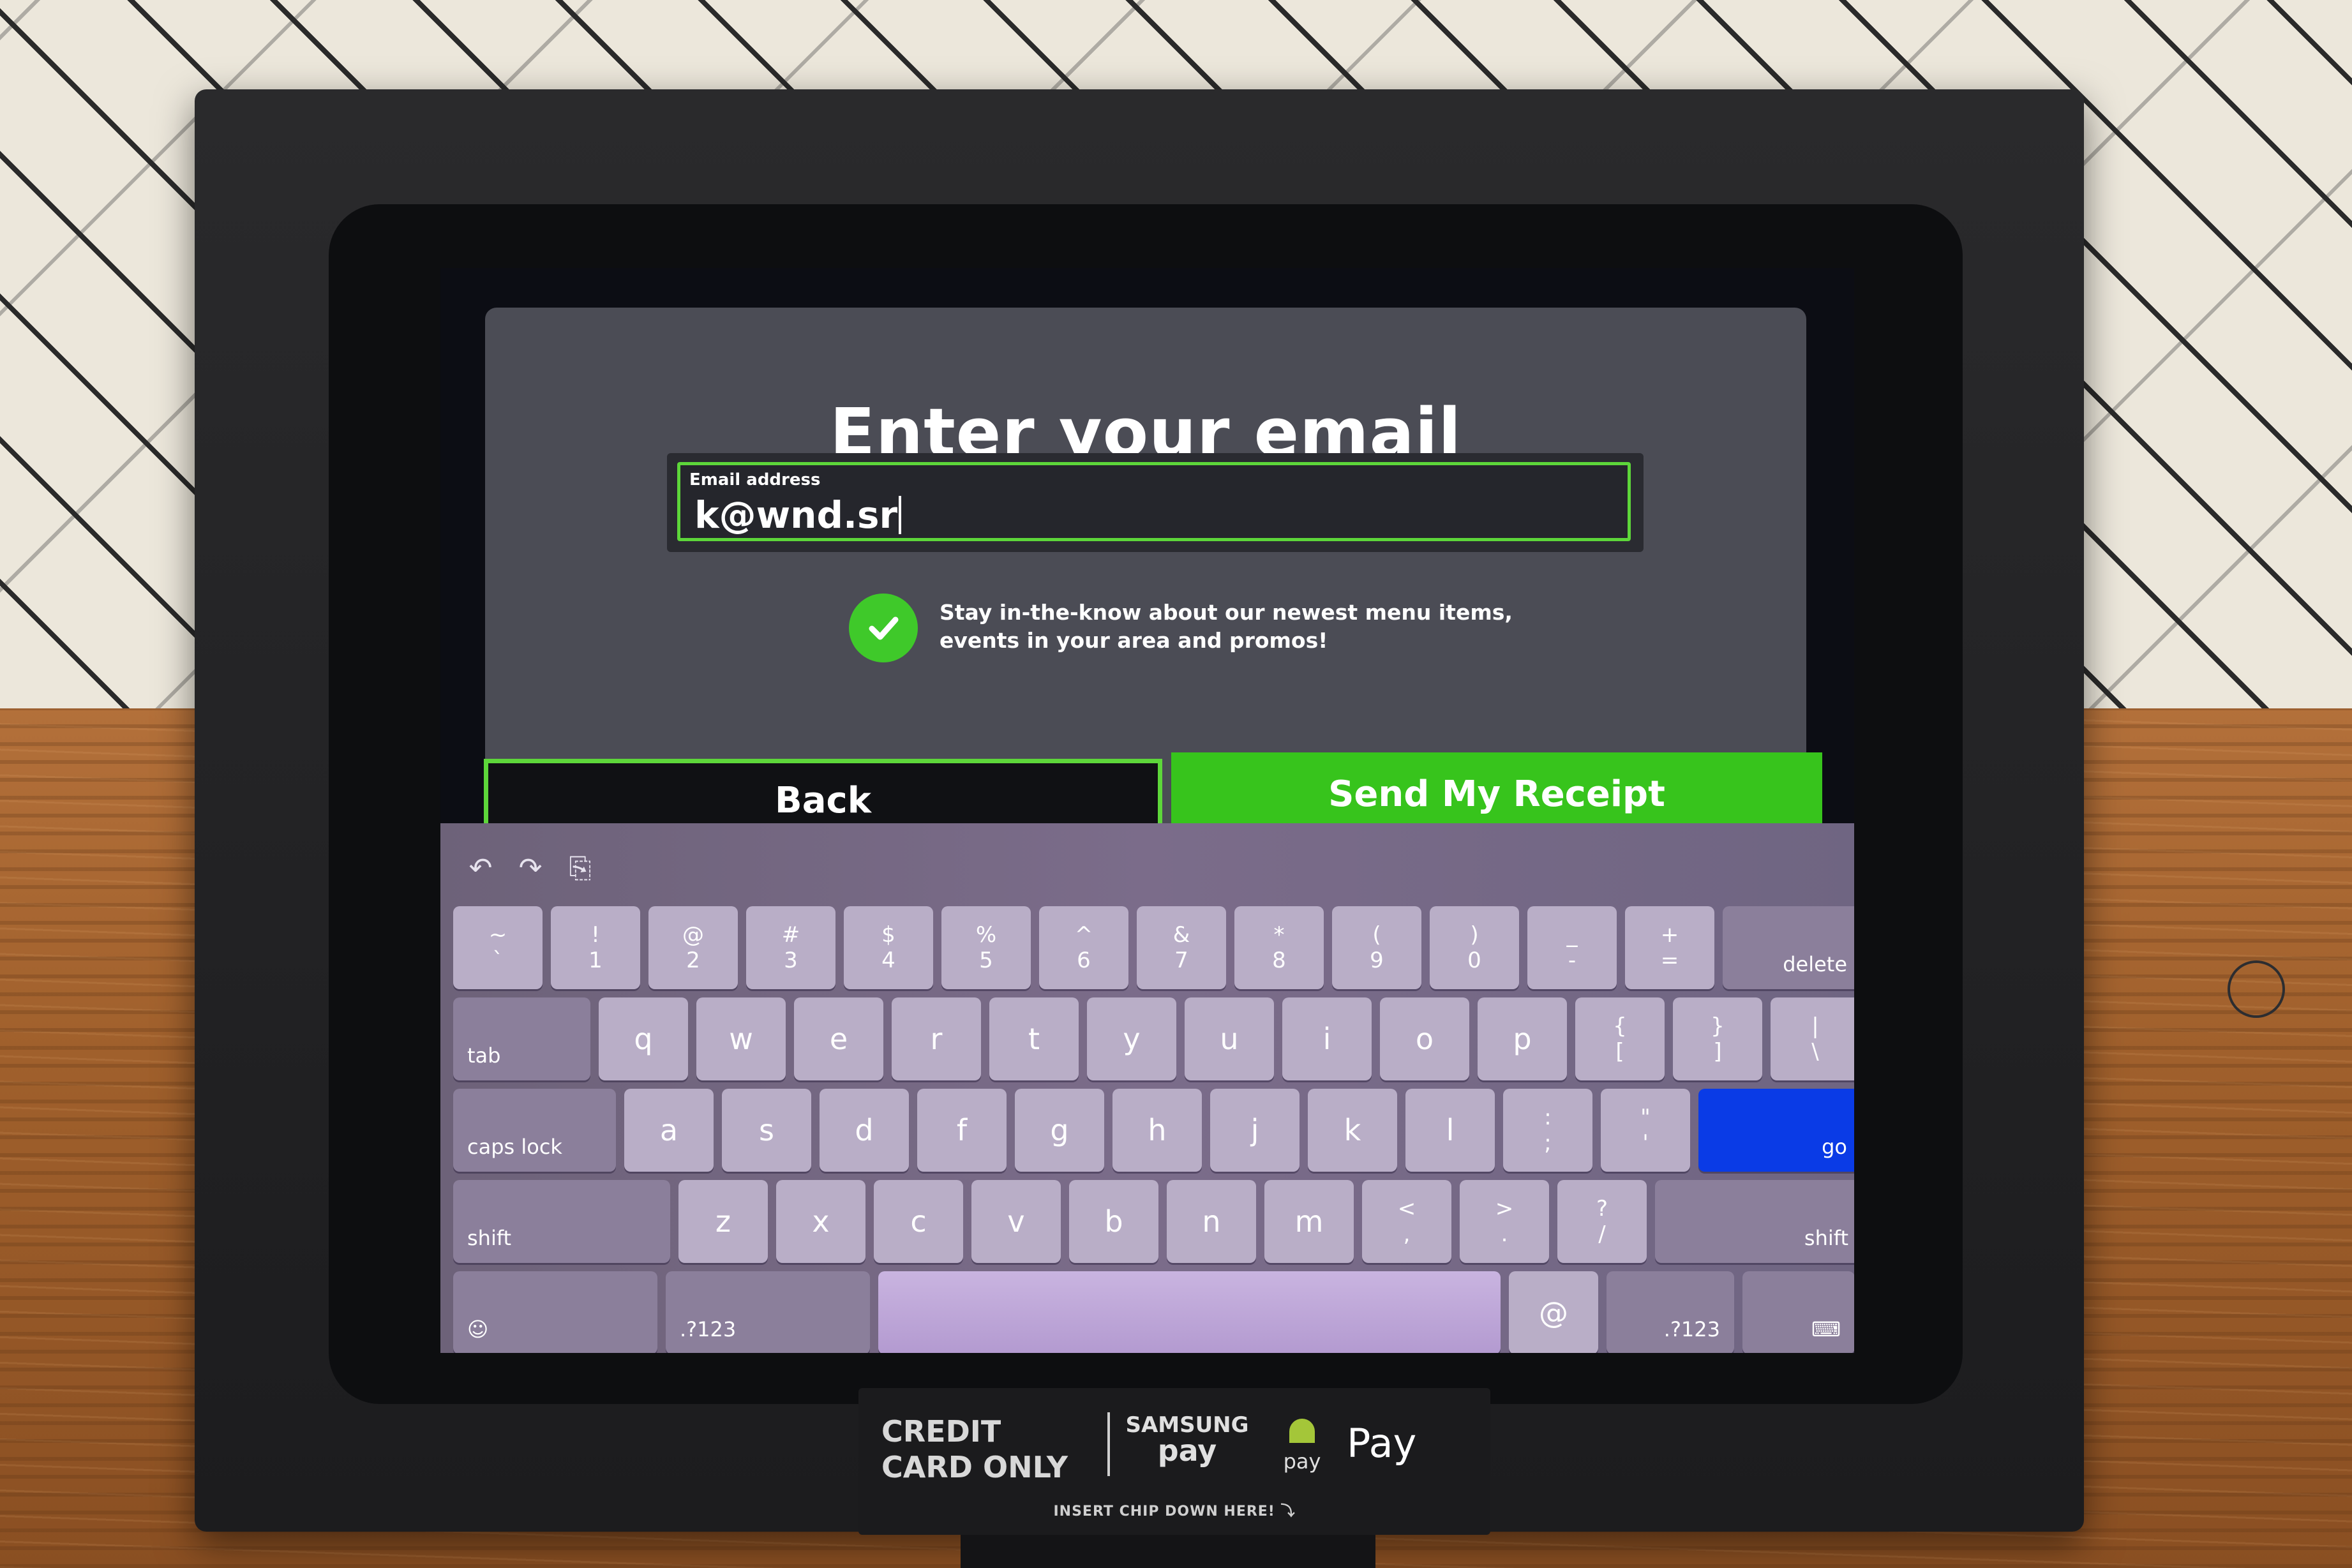 The height and width of the screenshot is (1568, 2352). What do you see at coordinates (561, 1222) in the screenshot?
I see `left-shift-key: shift` at bounding box center [561, 1222].